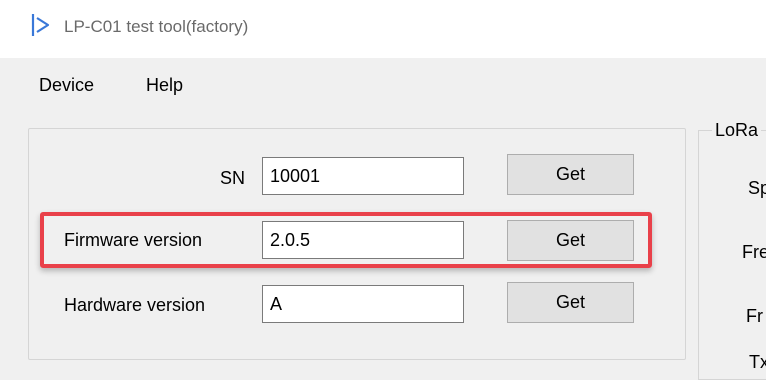  Describe the element at coordinates (164, 85) in the screenshot. I see `menu-help: Help` at that location.